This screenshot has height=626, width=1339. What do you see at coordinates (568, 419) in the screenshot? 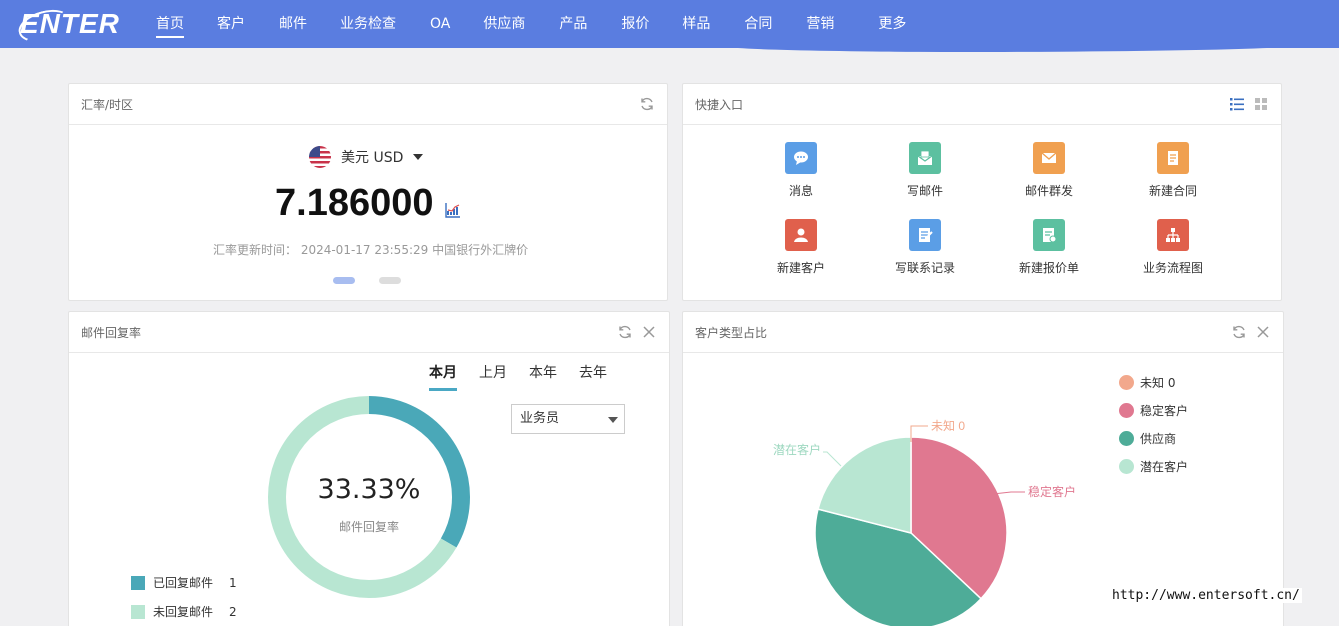
I see `salesperson-select: 业务员` at bounding box center [568, 419].